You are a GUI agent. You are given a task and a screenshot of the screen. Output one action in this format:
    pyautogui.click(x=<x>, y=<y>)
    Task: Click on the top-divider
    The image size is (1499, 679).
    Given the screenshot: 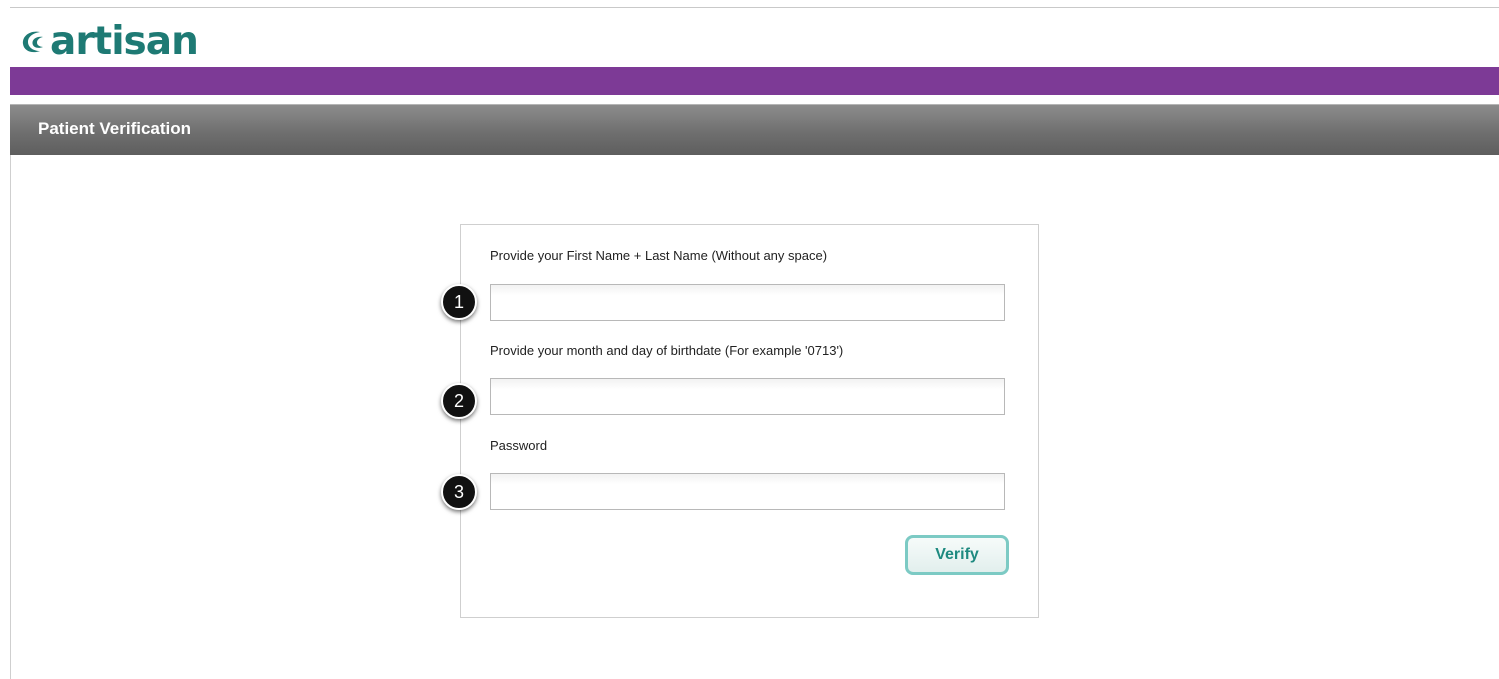 What is the action you would take?
    pyautogui.click(x=754, y=7)
    